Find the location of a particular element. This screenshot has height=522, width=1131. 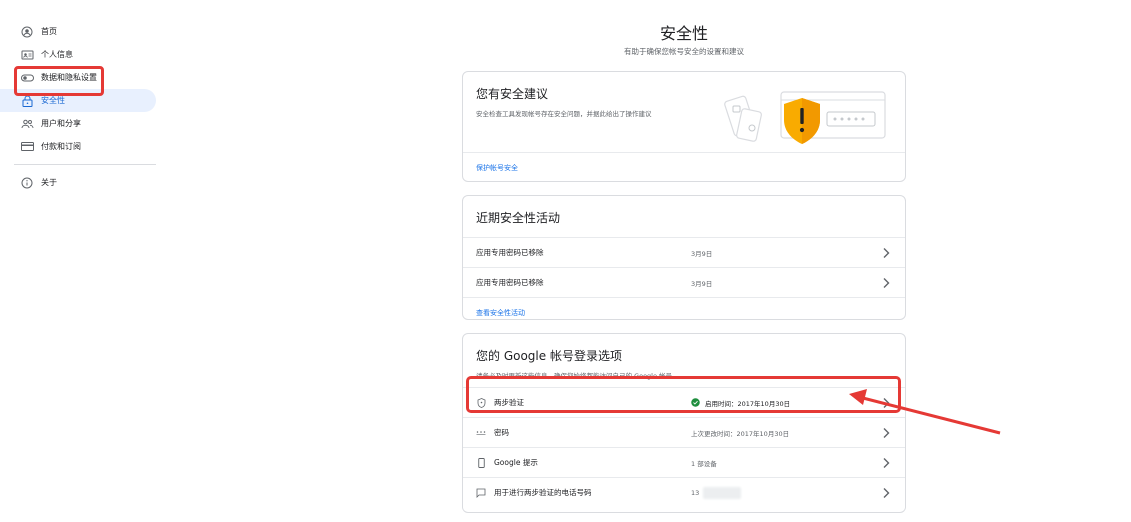

sidebar-divider is located at coordinates (85, 164).